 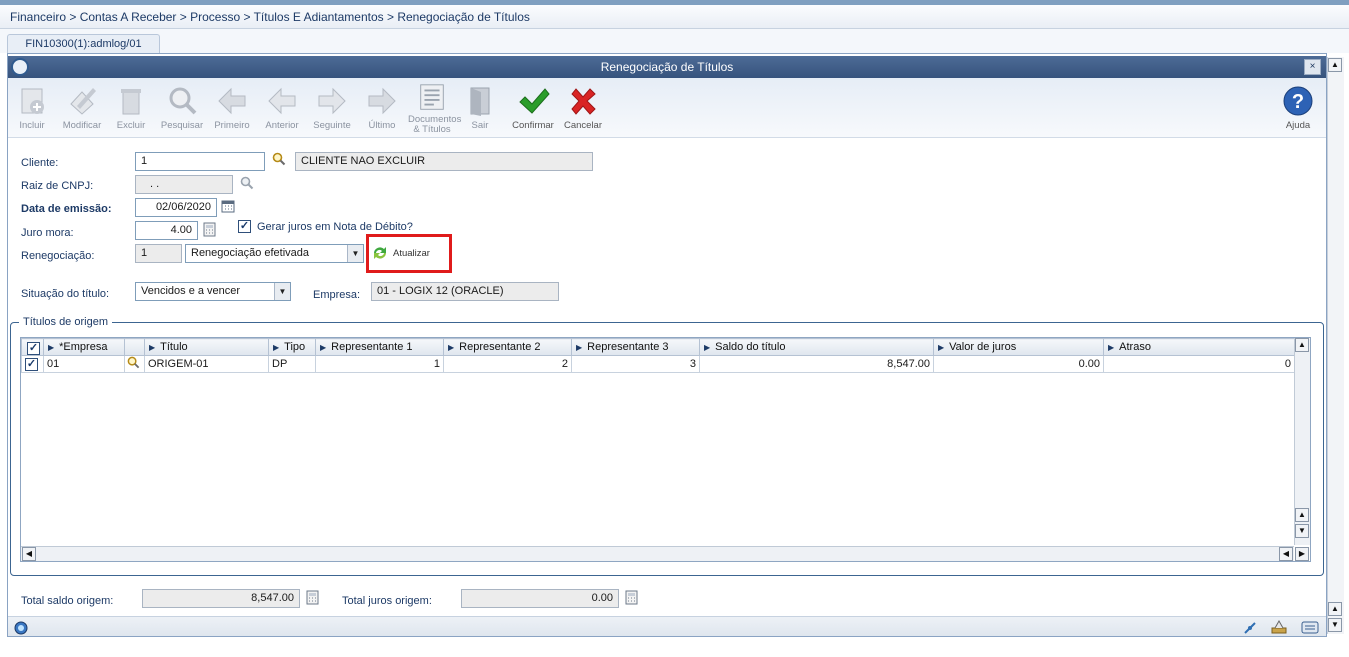 I want to click on col-titulo-label: Título, so click(x=174, y=347).